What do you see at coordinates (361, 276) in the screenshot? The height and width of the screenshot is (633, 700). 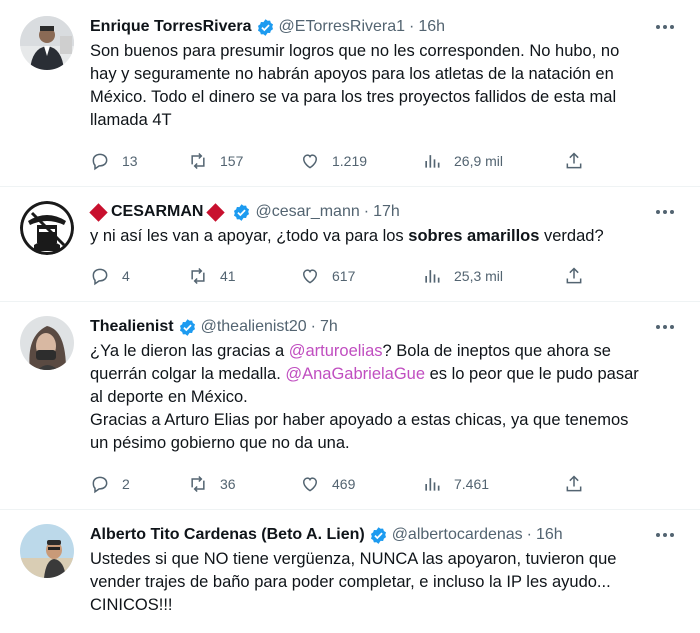 I see `like-button: 617` at bounding box center [361, 276].